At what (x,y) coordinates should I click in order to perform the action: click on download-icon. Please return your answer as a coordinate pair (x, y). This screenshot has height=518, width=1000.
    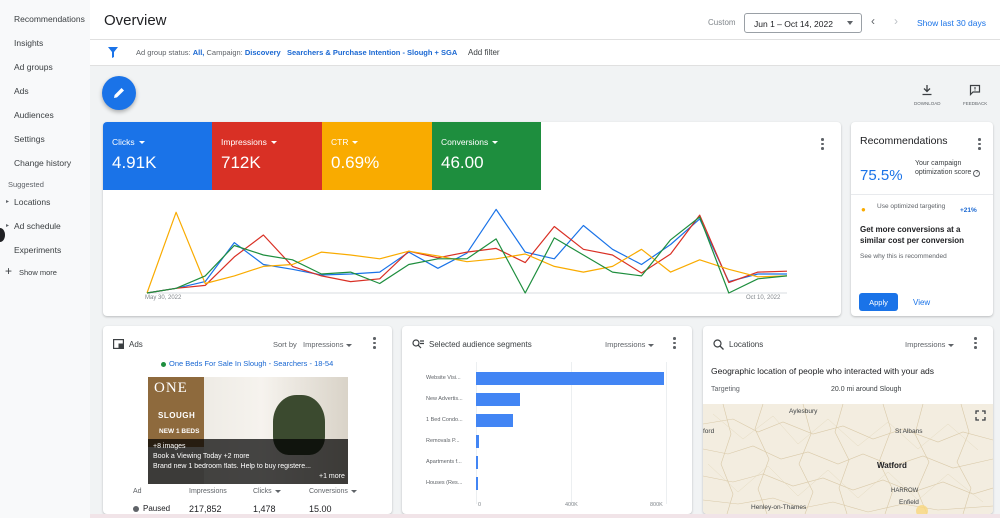
    Looking at the image, I should click on (927, 90).